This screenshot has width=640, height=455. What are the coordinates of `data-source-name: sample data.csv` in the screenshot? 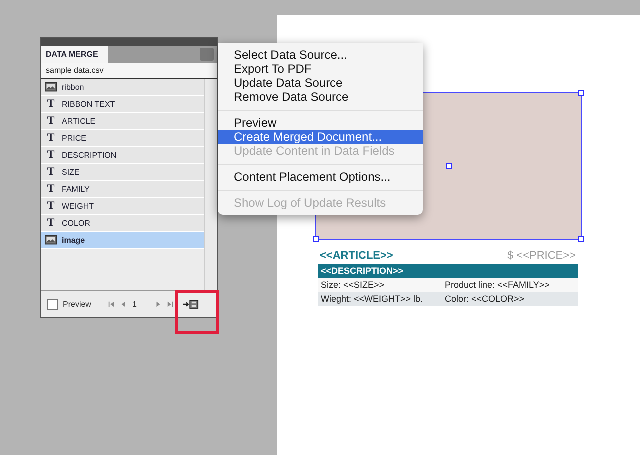 It's located at (129, 71).